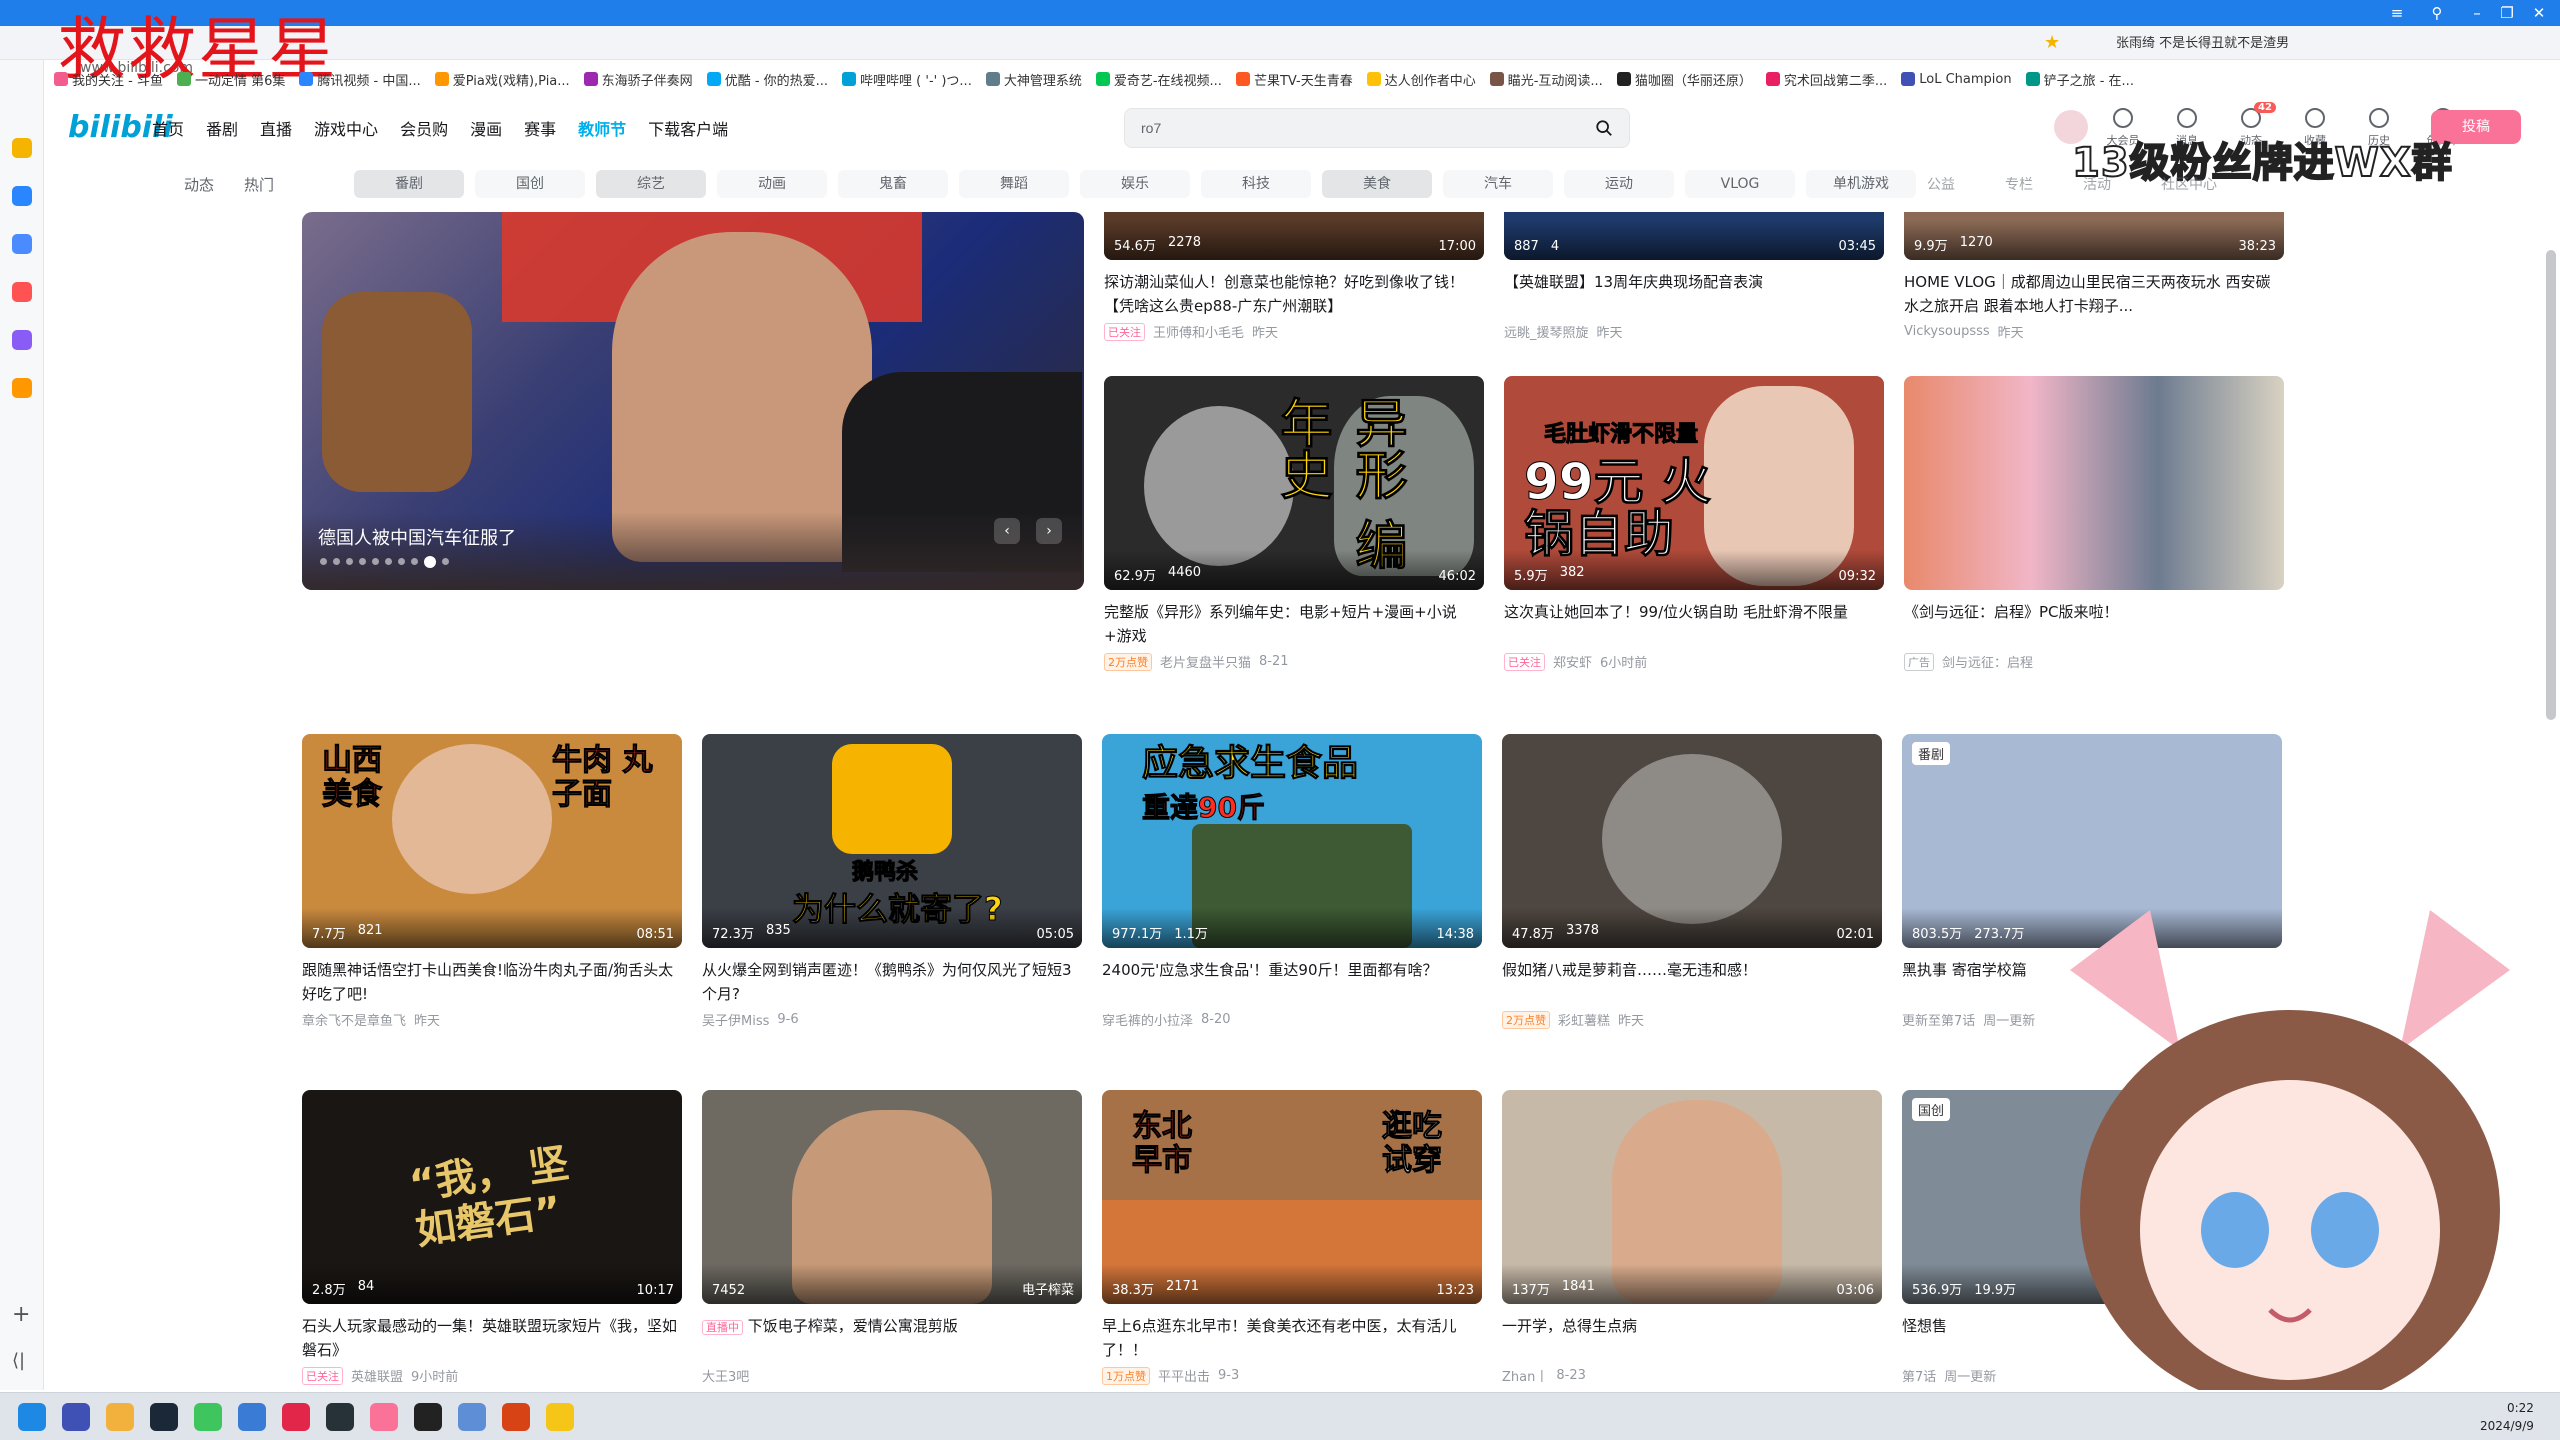 This screenshot has width=2560, height=1440. Describe the element at coordinates (2507, 13) in the screenshot. I see `maximize-icon: ❐` at that location.